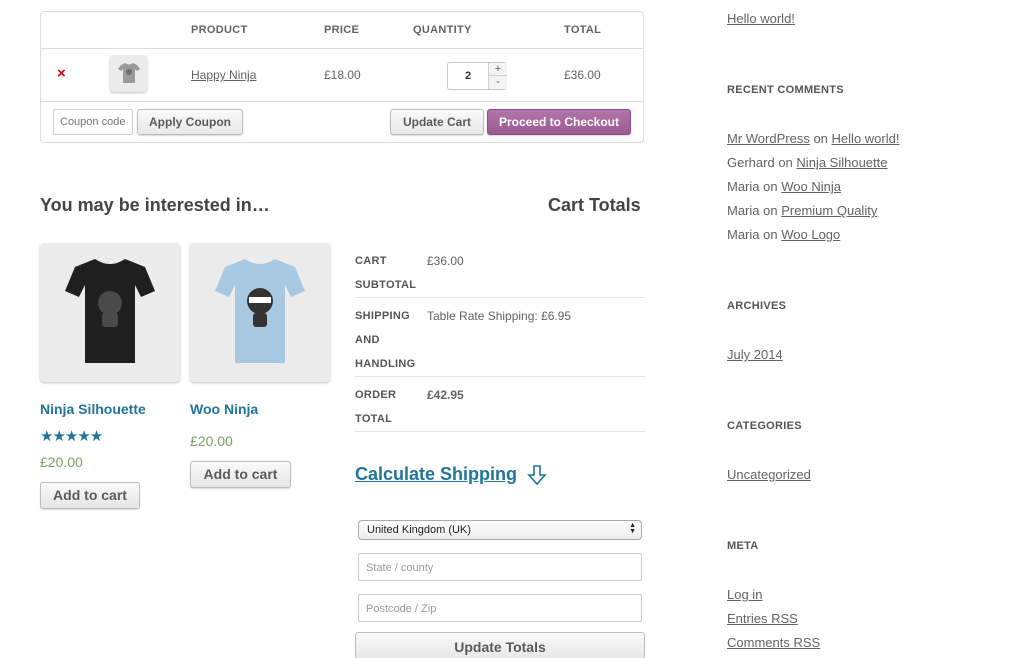 The width and height of the screenshot is (1009, 658). What do you see at coordinates (419, 530) in the screenshot?
I see `country-select-value: United Kingdom (UK)` at bounding box center [419, 530].